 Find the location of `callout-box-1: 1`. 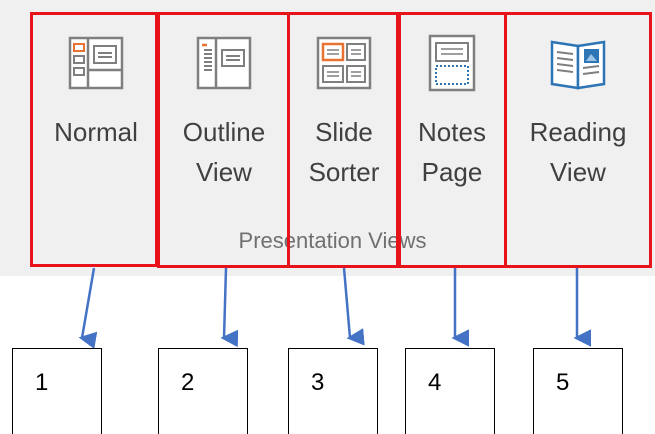

callout-box-1: 1 is located at coordinates (57, 391).